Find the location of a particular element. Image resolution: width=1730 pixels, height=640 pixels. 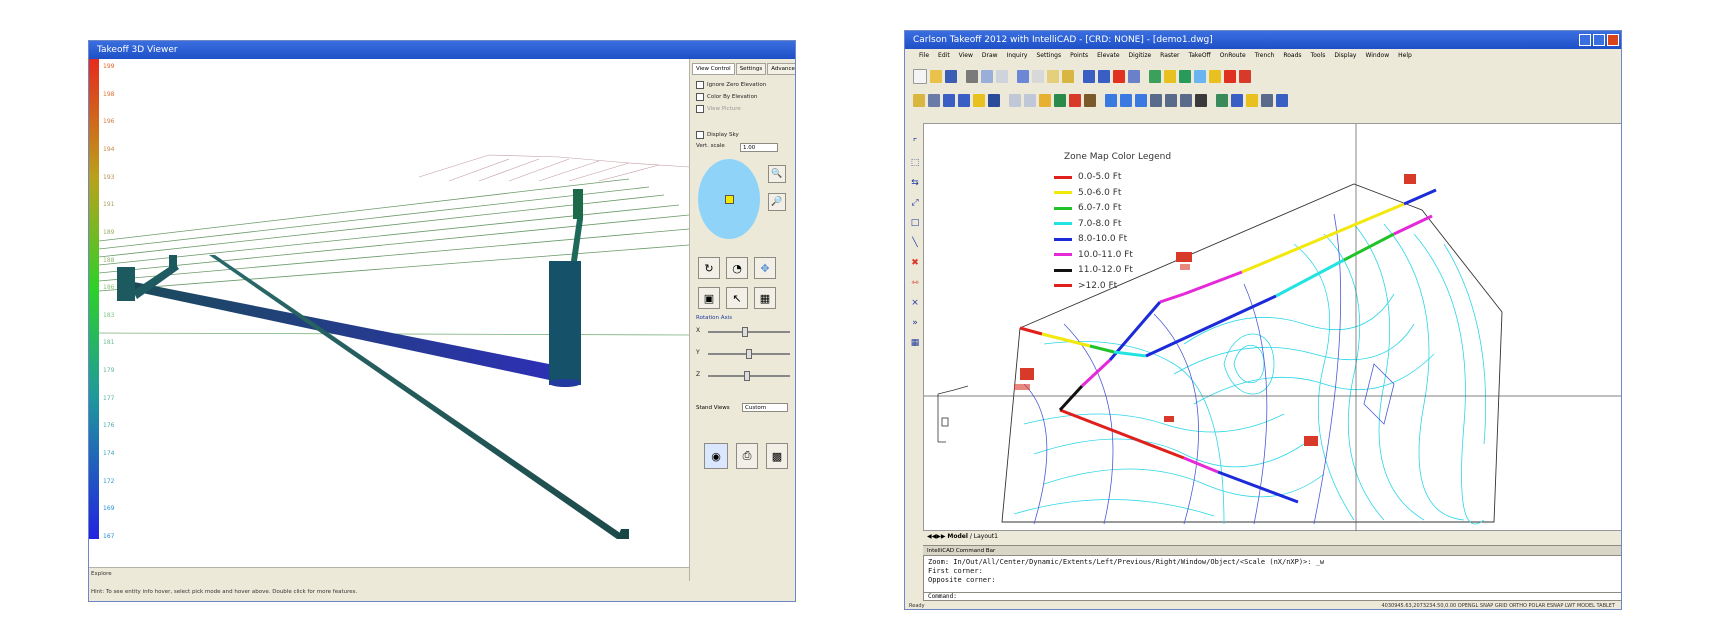

profile-icon is located at coordinates (1171, 100).